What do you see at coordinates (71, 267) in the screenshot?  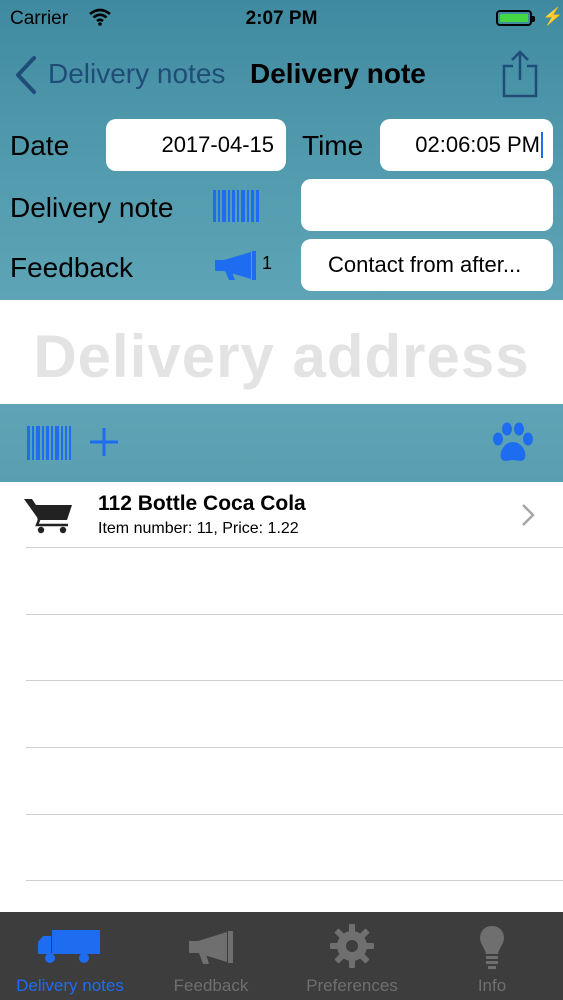 I see `feedback-label: Feedback` at bounding box center [71, 267].